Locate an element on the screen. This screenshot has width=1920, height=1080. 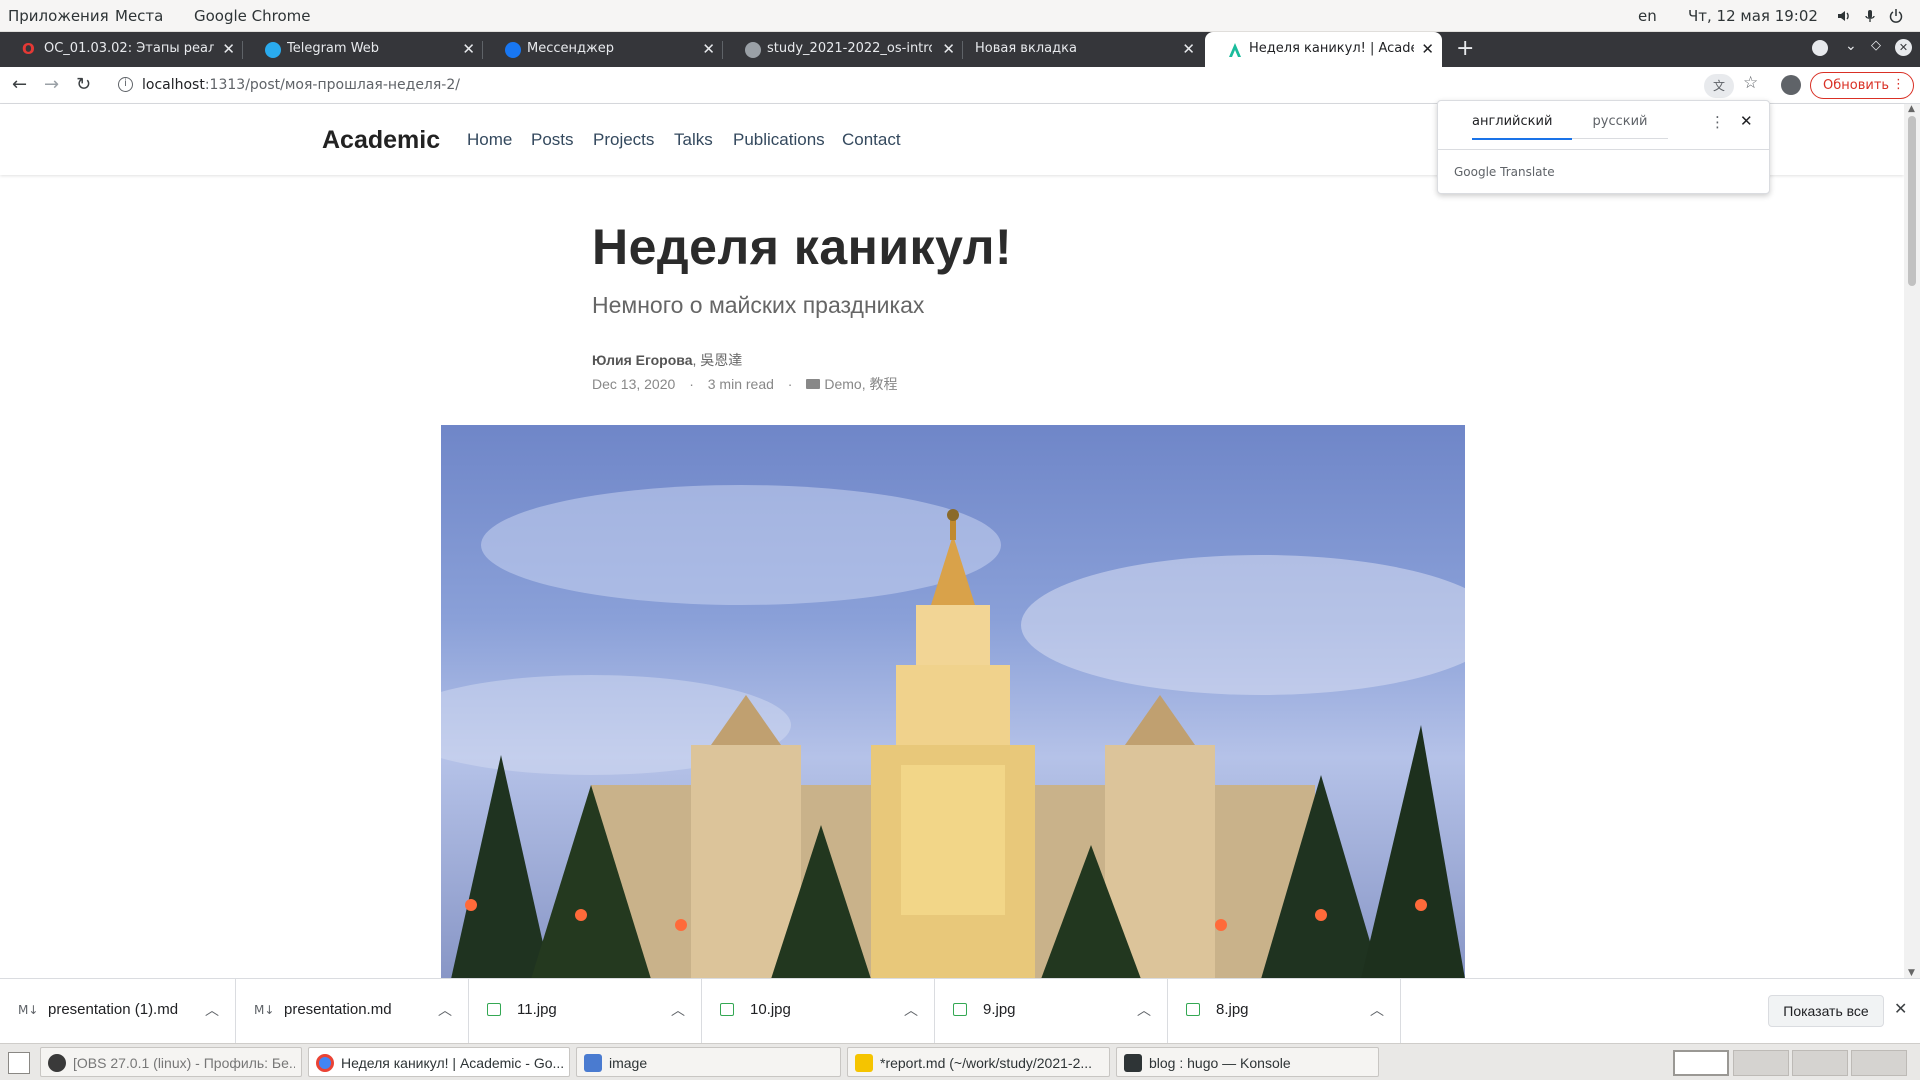
translate-source-language-tab: английский is located at coordinates (1522, 127).